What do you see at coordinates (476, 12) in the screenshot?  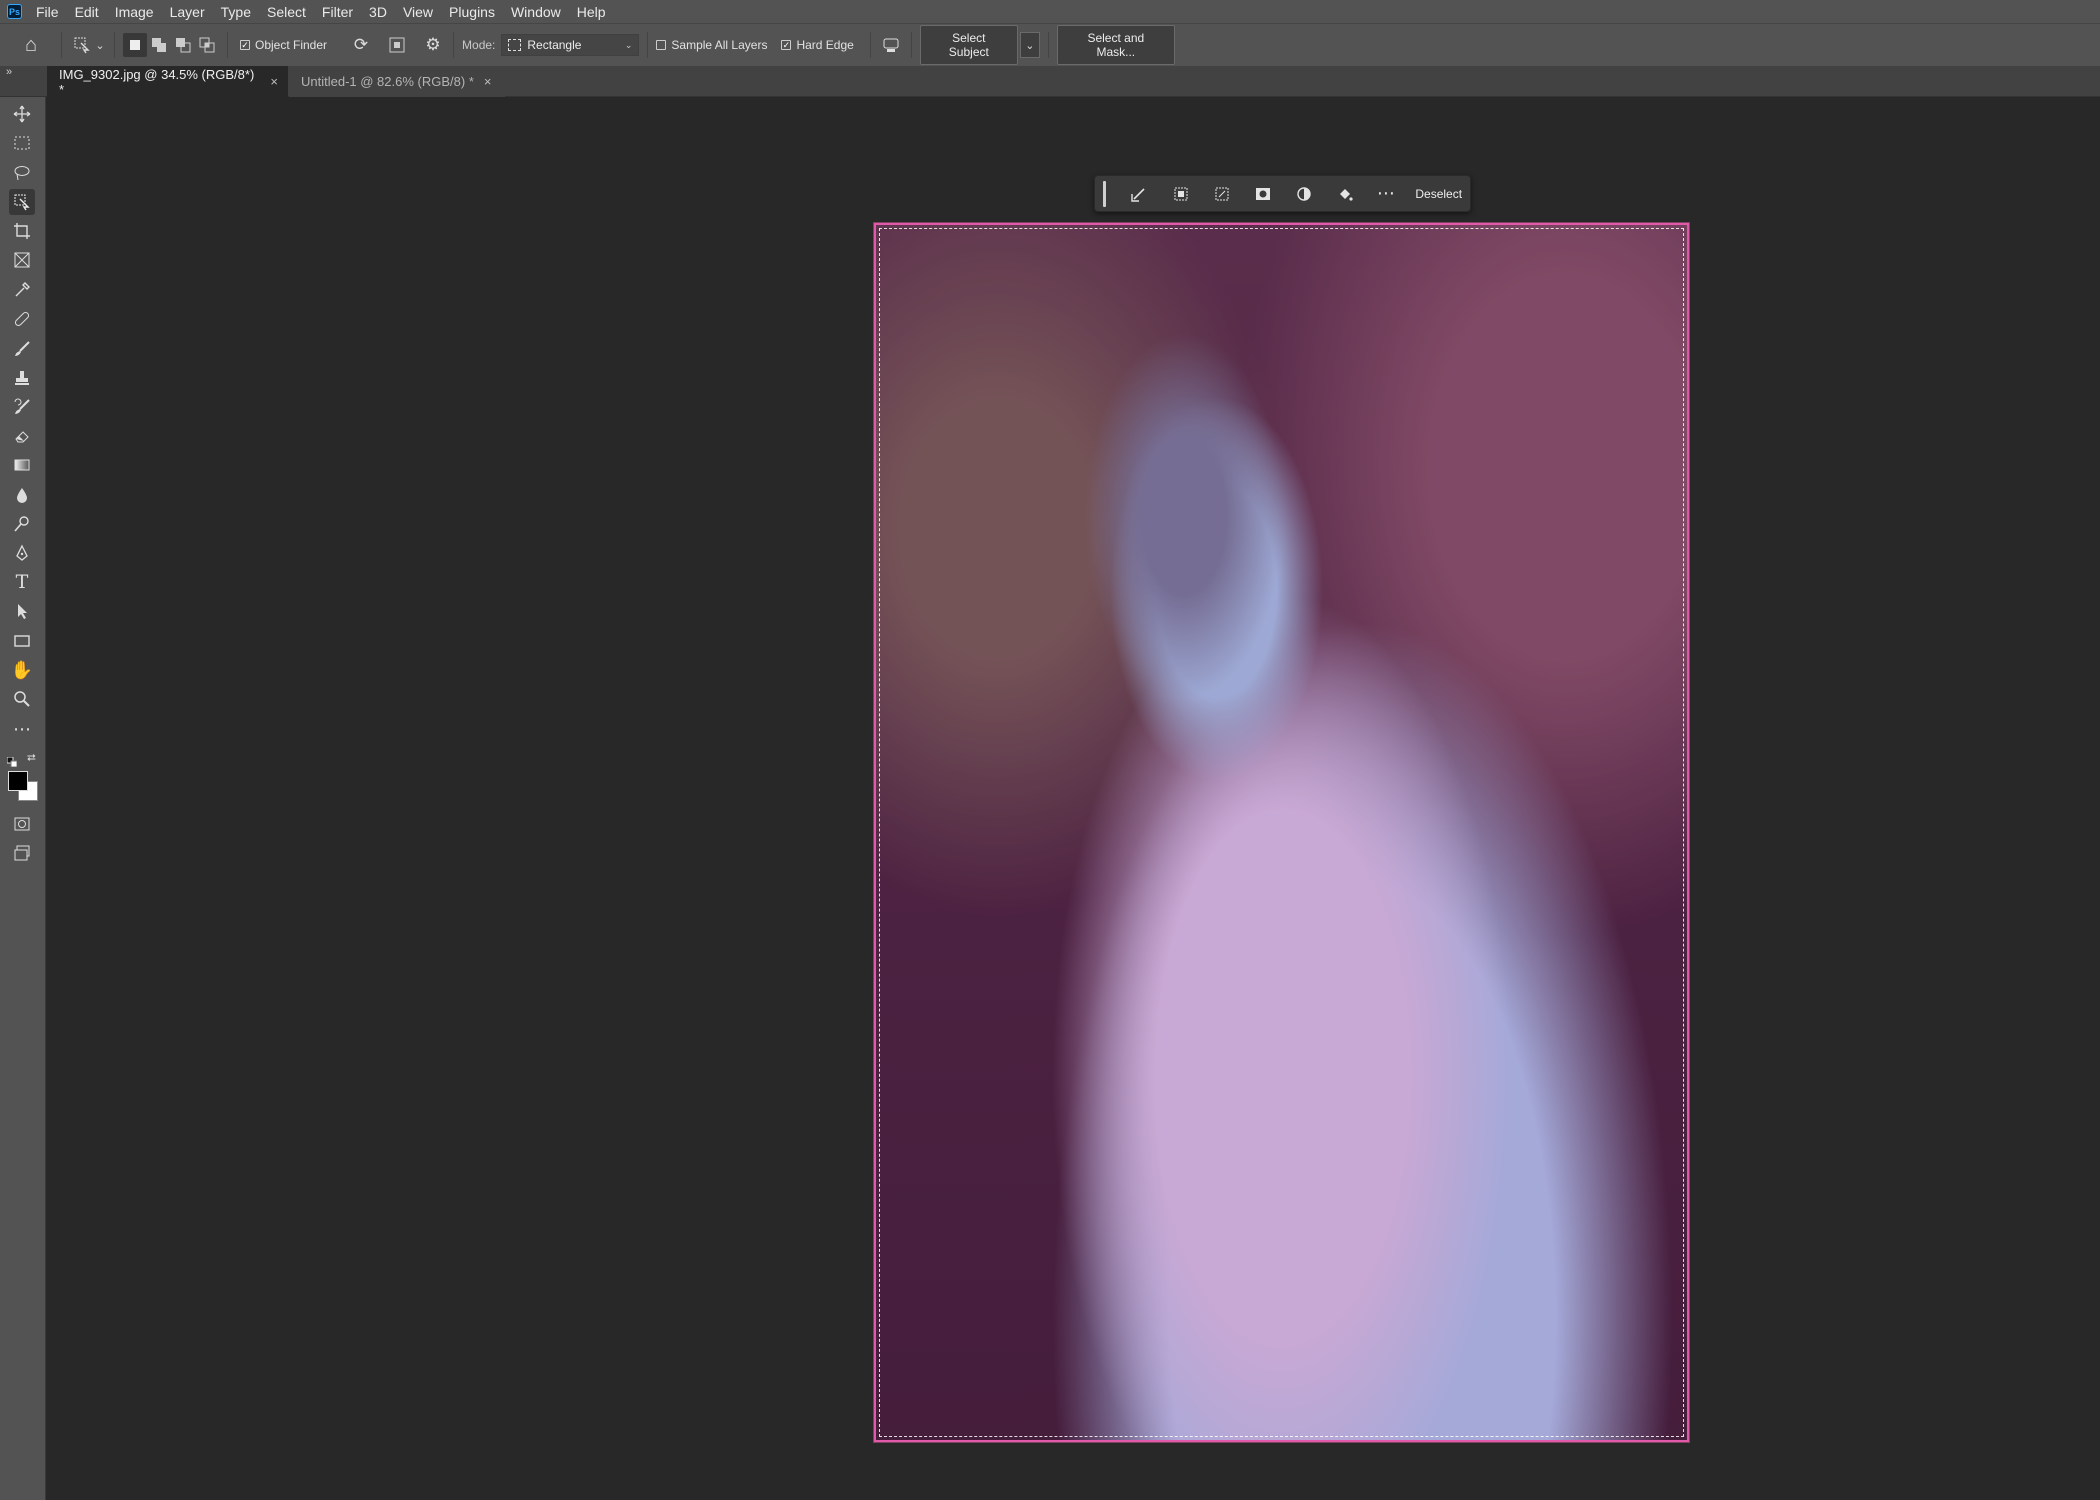 I see `menu-plugins: Plugins` at bounding box center [476, 12].